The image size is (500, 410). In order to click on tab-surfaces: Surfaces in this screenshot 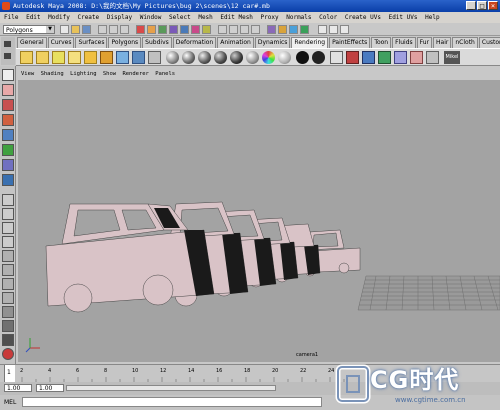, I will do `click(91, 42)`.